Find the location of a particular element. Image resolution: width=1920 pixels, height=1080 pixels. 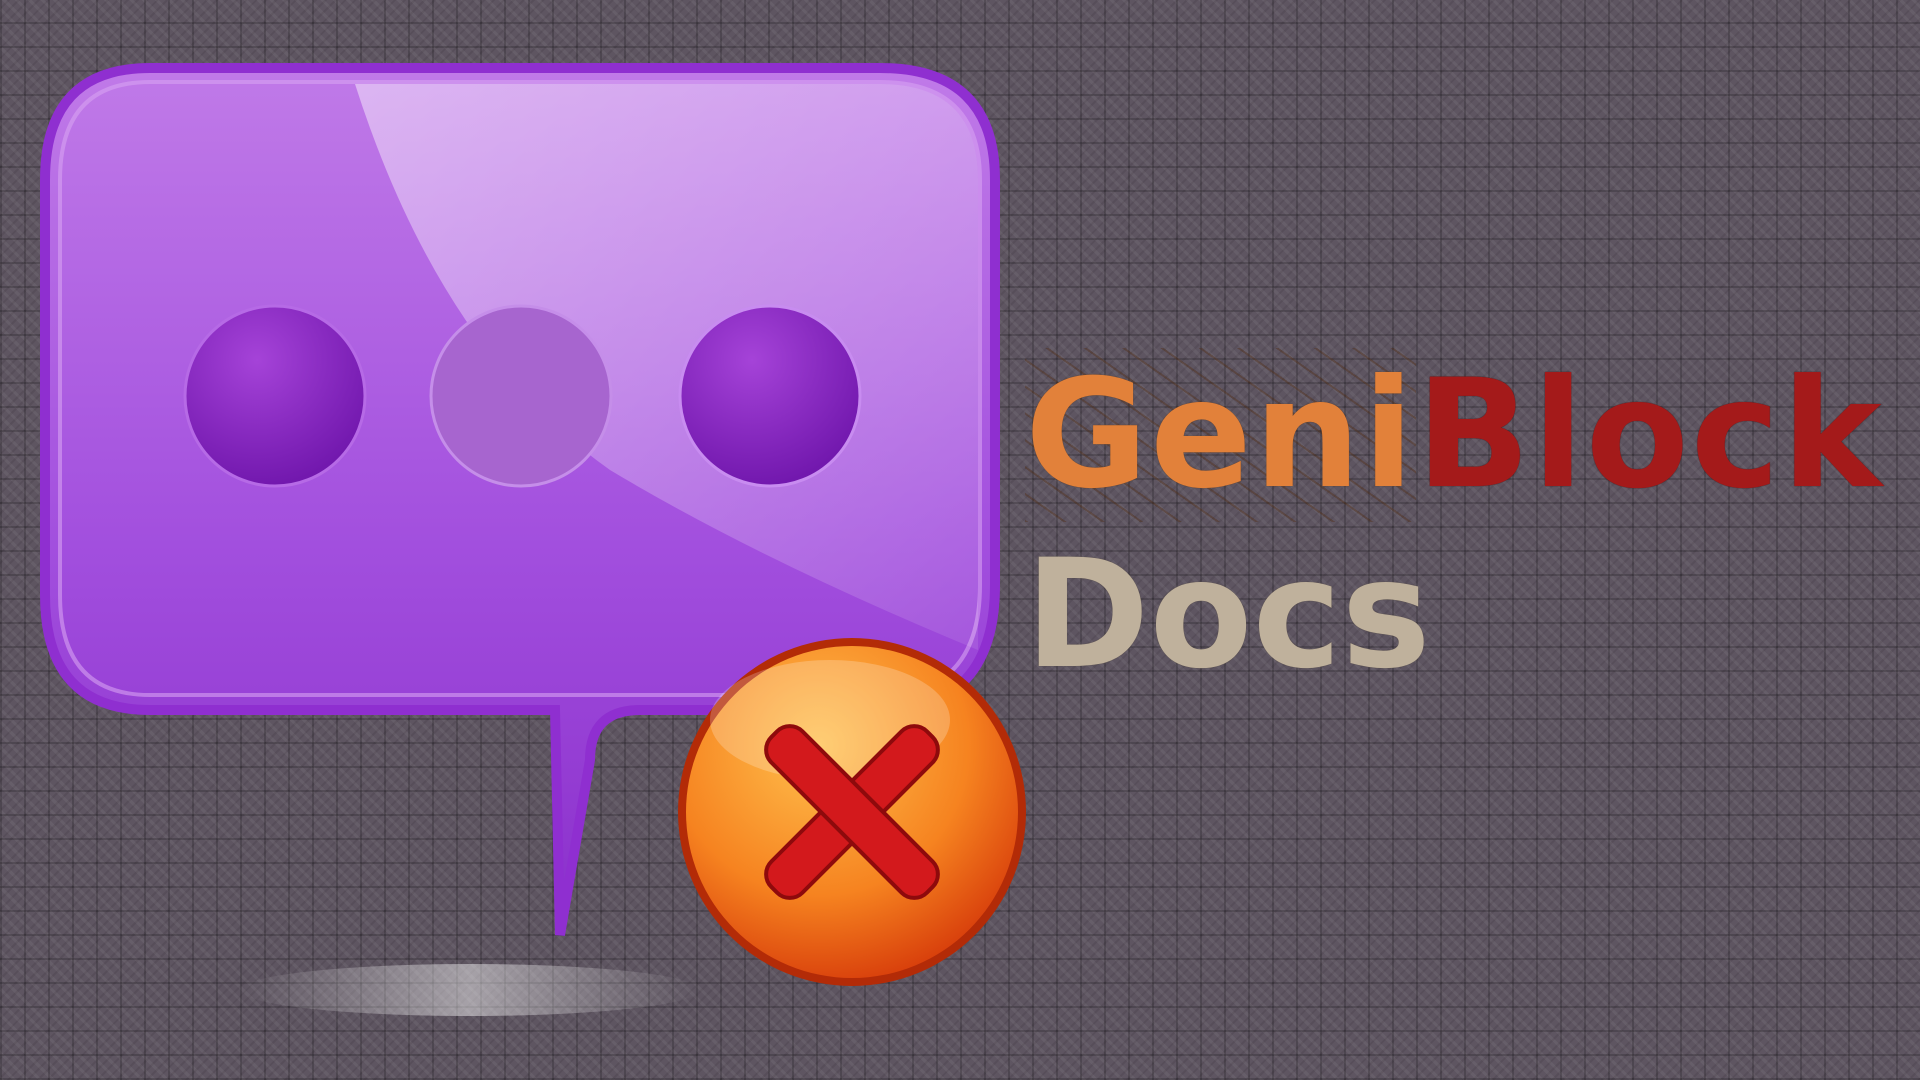

logo-title: GeniBlock is located at coordinates (1454, 435).